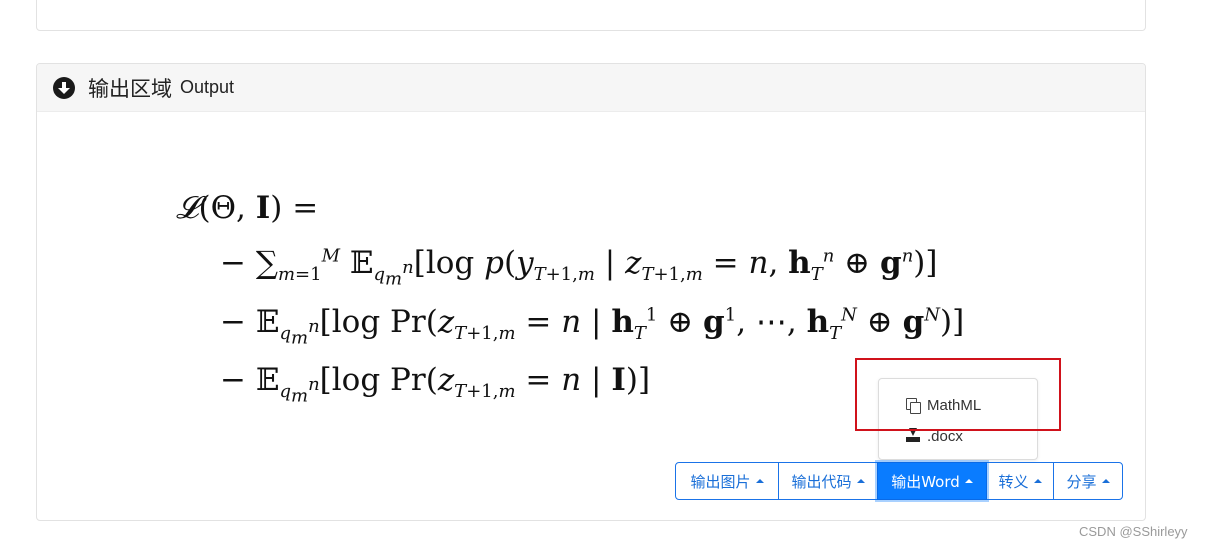 This screenshot has width=1208, height=550. Describe the element at coordinates (591, 88) in the screenshot. I see `output-panel-header: 输出区域 Output` at that location.